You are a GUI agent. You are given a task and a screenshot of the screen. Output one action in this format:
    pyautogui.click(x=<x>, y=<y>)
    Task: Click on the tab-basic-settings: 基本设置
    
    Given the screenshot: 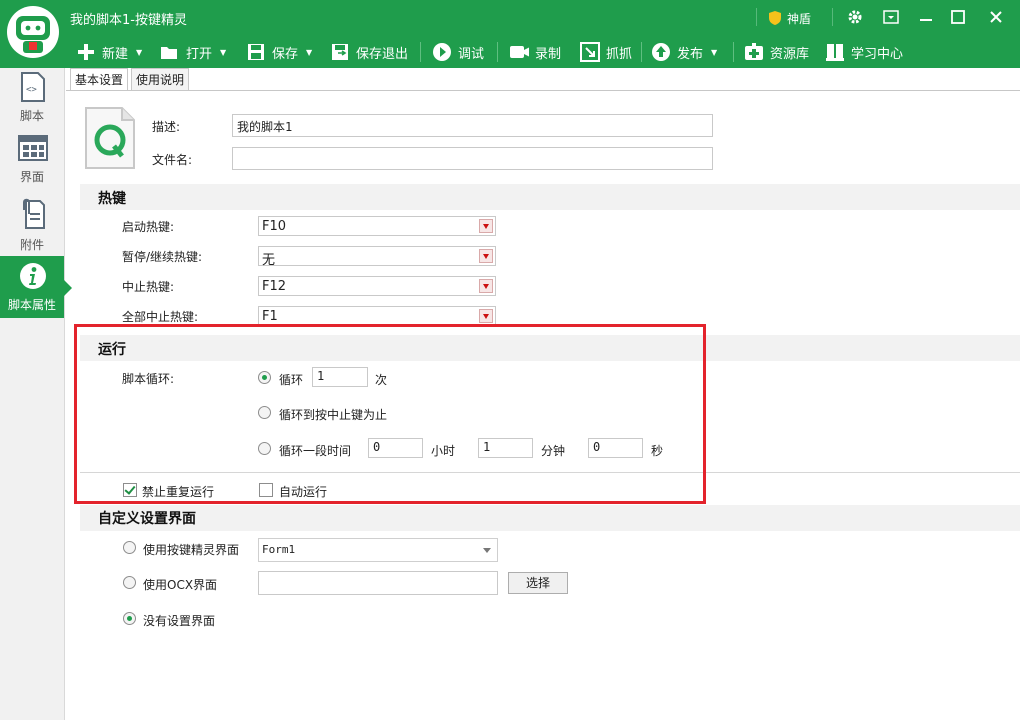 What is the action you would take?
    pyautogui.click(x=99, y=79)
    